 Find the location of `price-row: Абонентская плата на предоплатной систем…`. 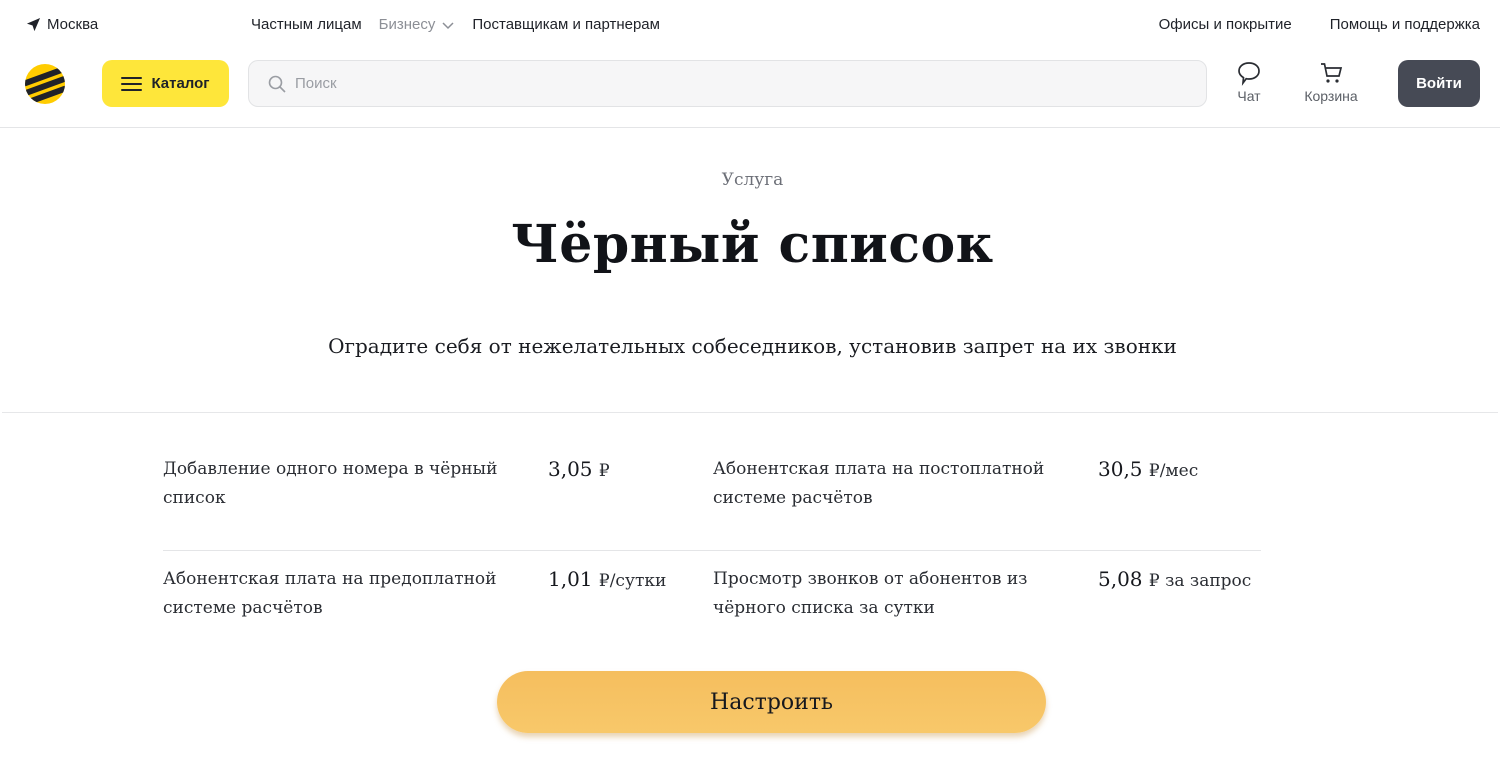

price-row: Абонентская плата на предоплатной систем… is located at coordinates (712, 605).